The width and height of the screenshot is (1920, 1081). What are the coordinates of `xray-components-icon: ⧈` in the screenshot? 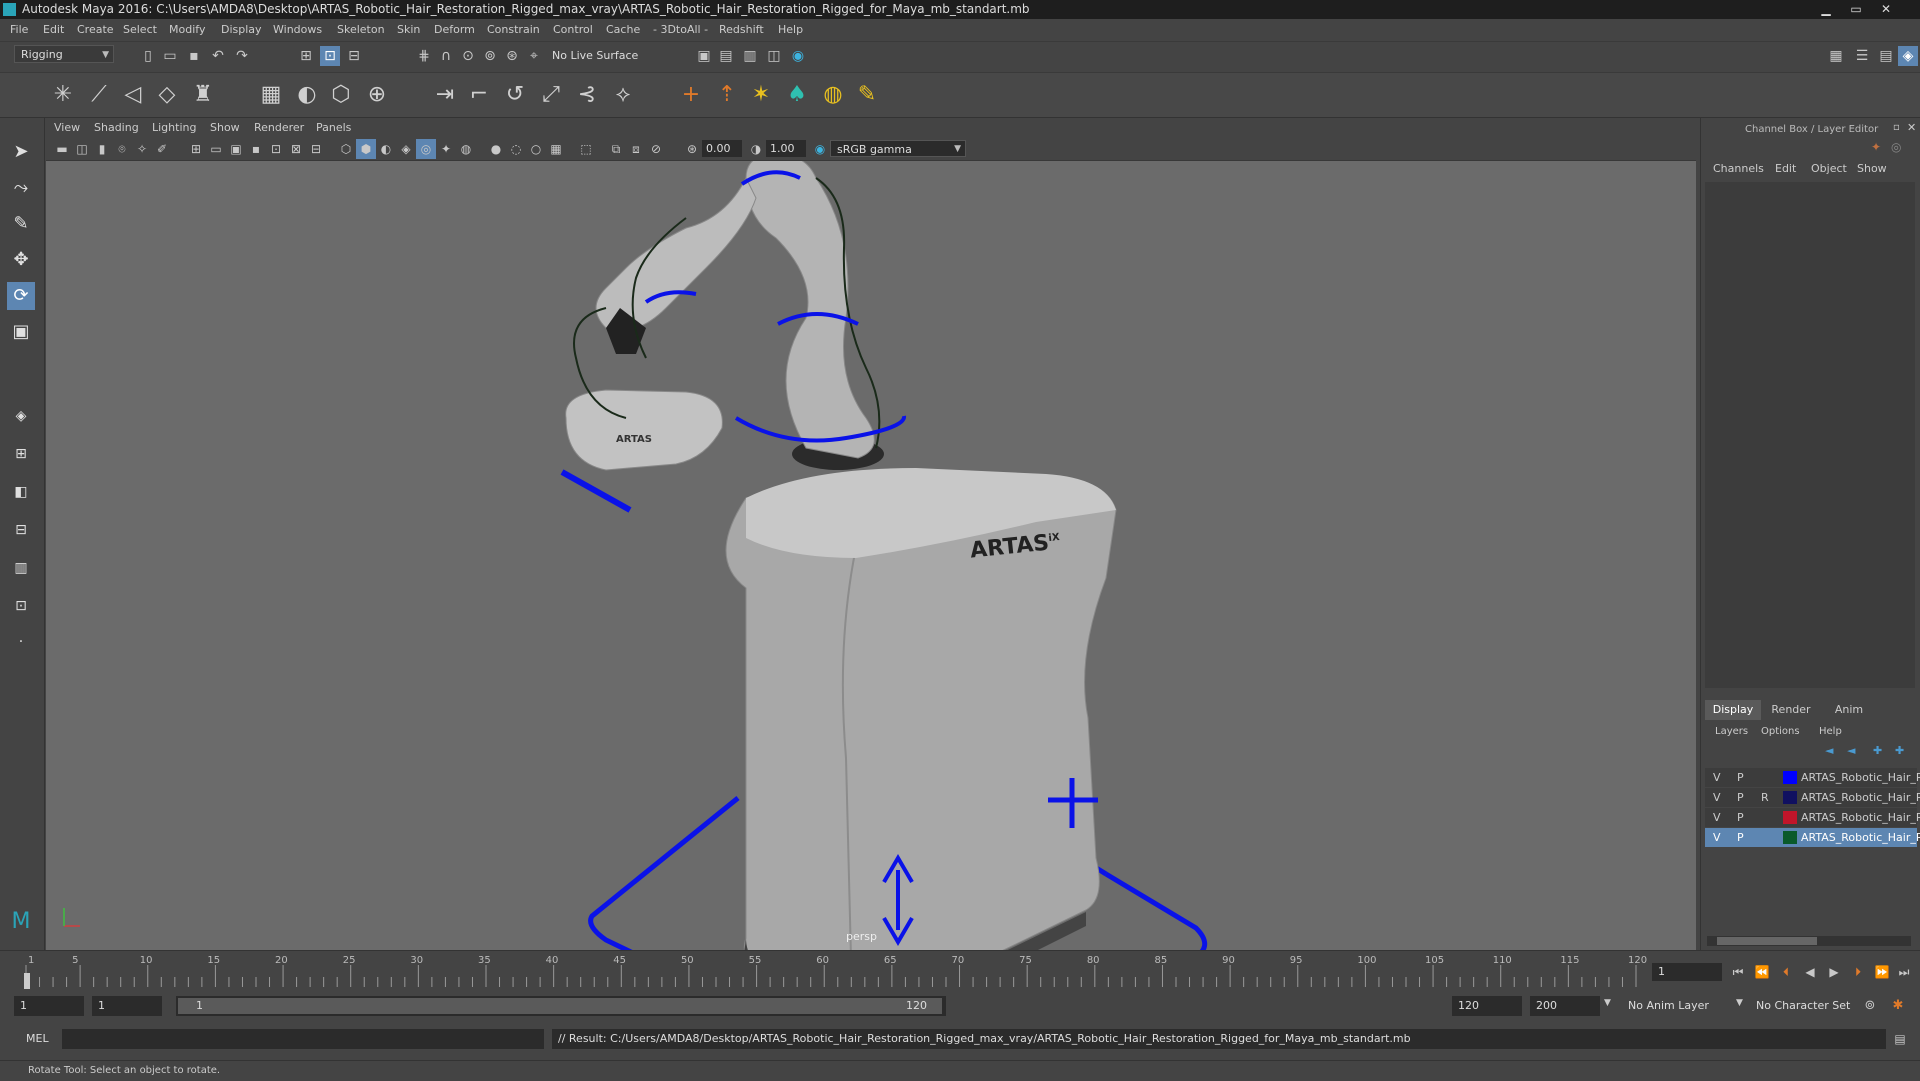 It's located at (636, 149).